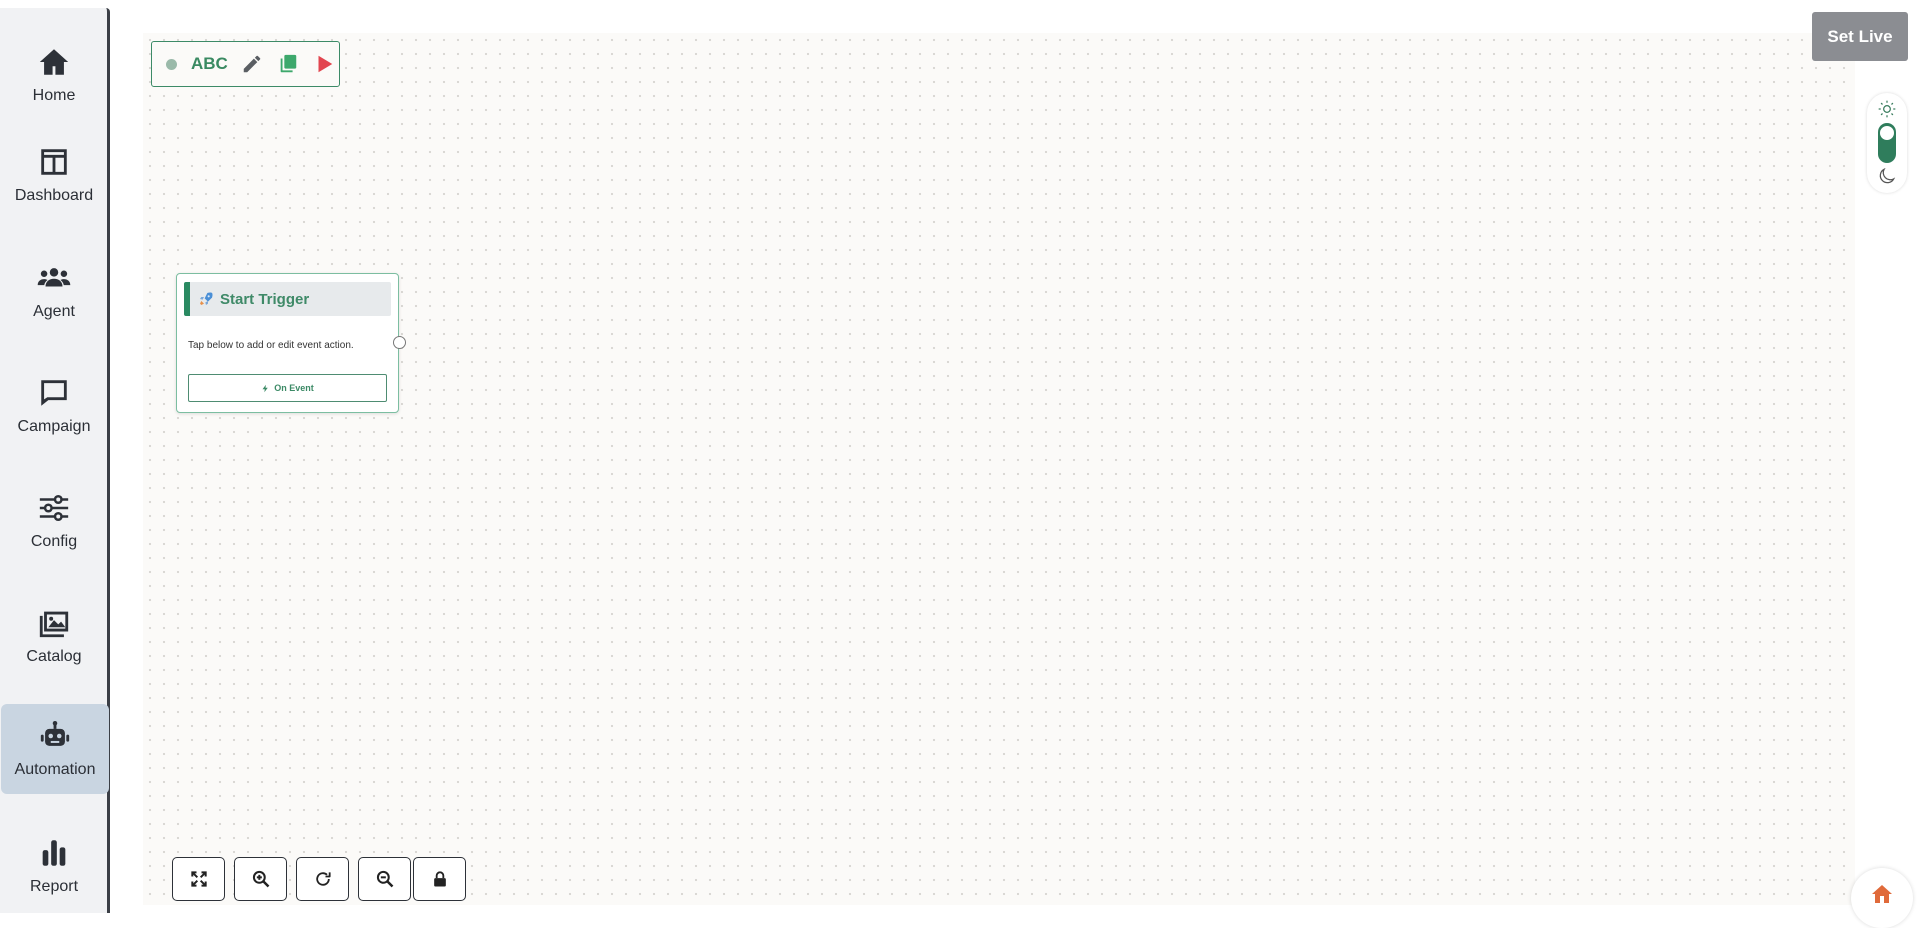 This screenshot has width=1918, height=928. What do you see at coordinates (54, 886) in the screenshot?
I see `sidebar-item-label: Report` at bounding box center [54, 886].